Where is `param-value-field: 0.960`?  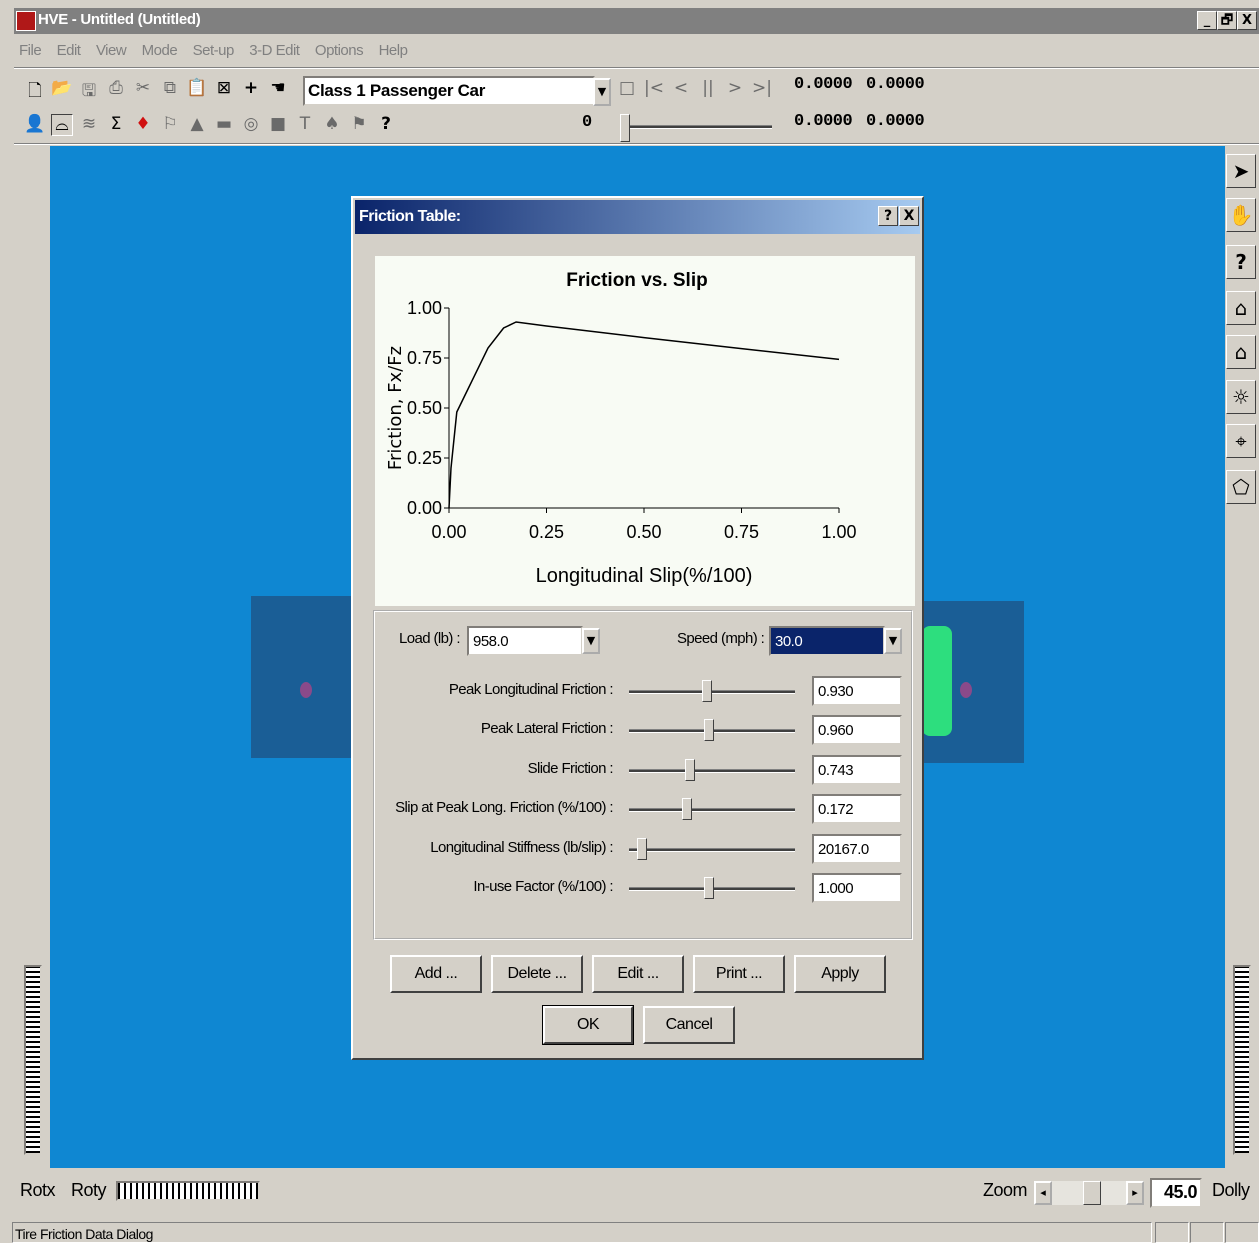
param-value-field: 0.960 is located at coordinates (857, 730).